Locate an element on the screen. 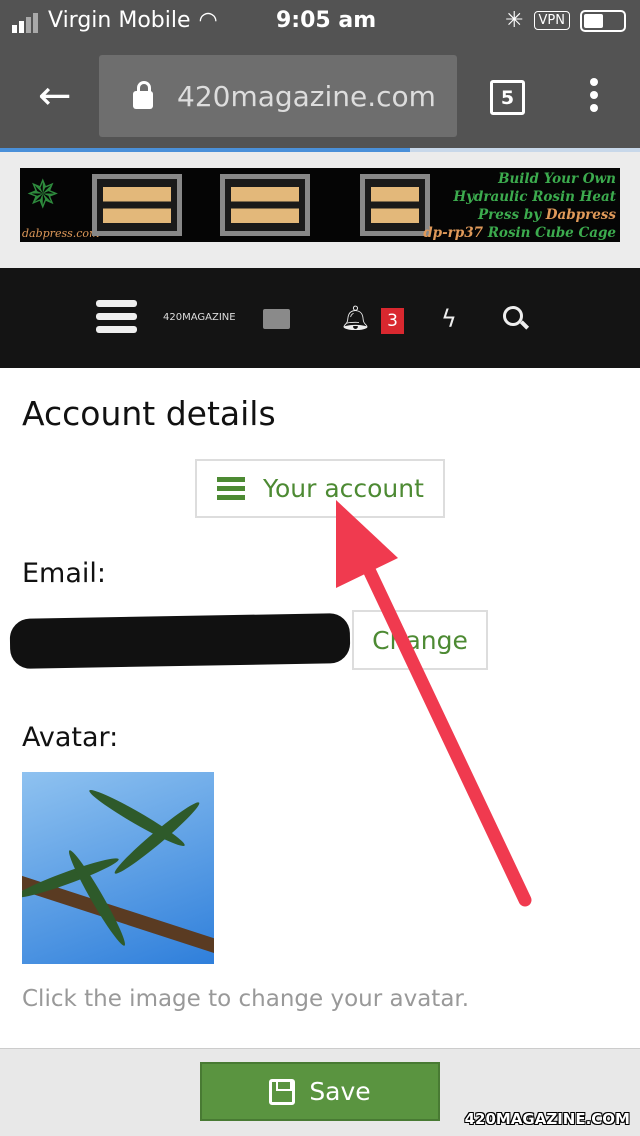 The height and width of the screenshot is (1136, 640). more-menu-icon is located at coordinates (595, 97).